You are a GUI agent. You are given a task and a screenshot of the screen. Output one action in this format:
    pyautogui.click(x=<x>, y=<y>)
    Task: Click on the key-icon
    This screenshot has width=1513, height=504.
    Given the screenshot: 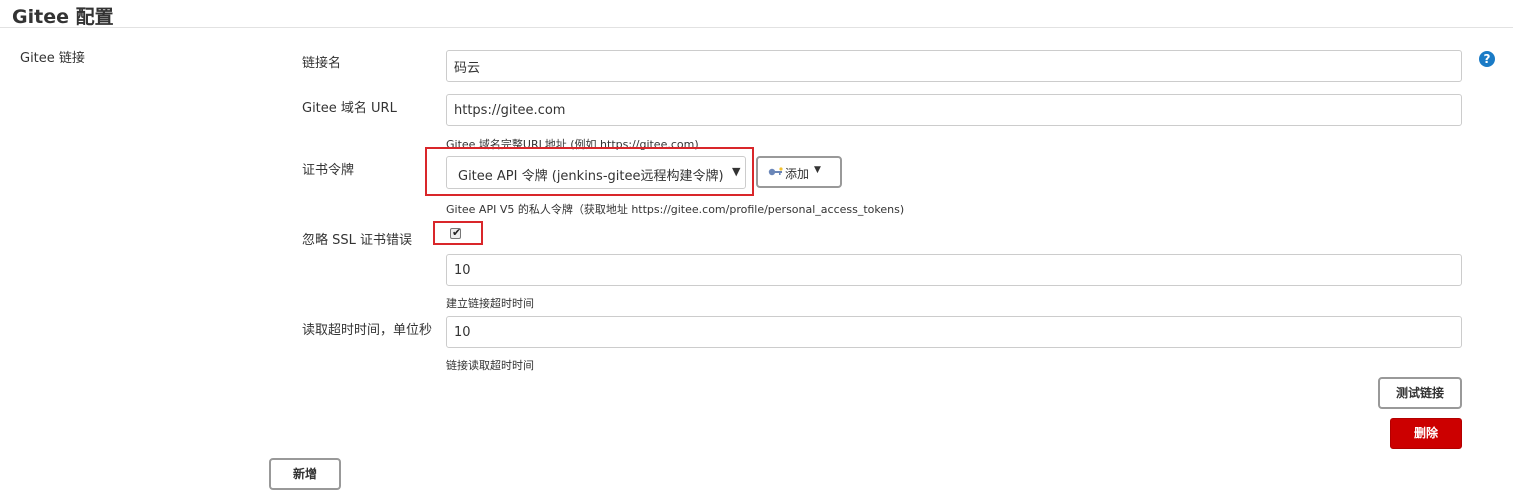 What is the action you would take?
    pyautogui.click(x=775, y=171)
    